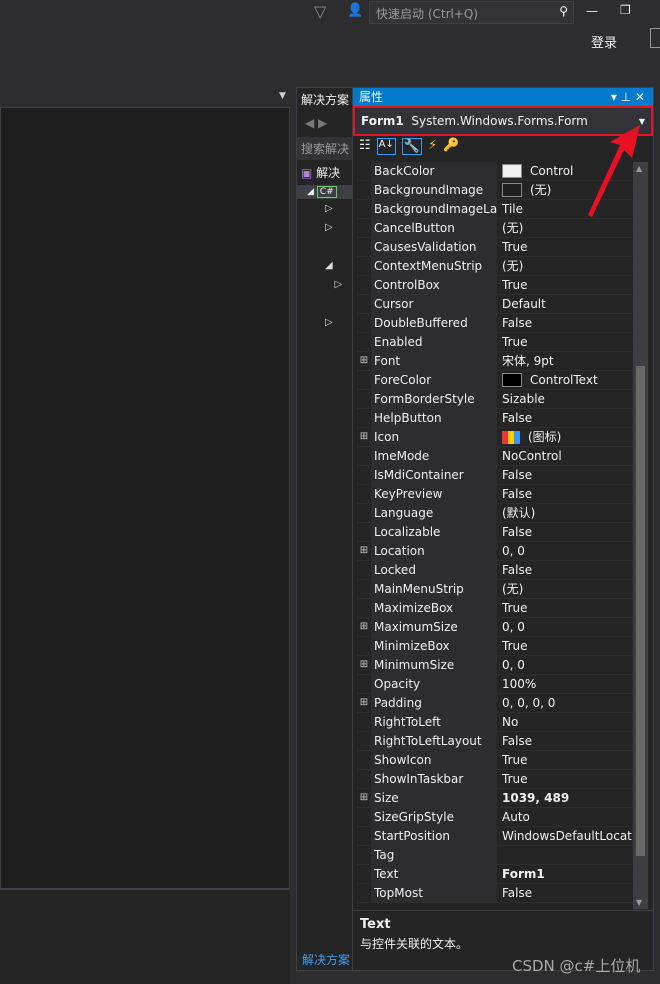  Describe the element at coordinates (655, 38) in the screenshot. I see `account-icon` at that location.